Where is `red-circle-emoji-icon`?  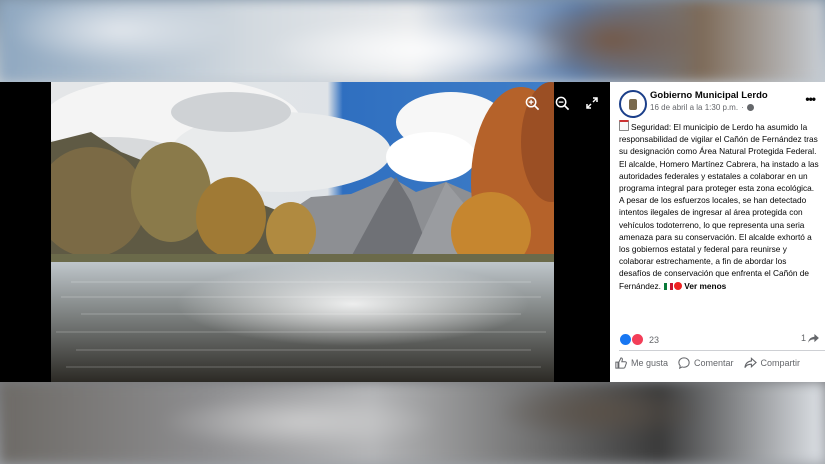 red-circle-emoji-icon is located at coordinates (678, 285).